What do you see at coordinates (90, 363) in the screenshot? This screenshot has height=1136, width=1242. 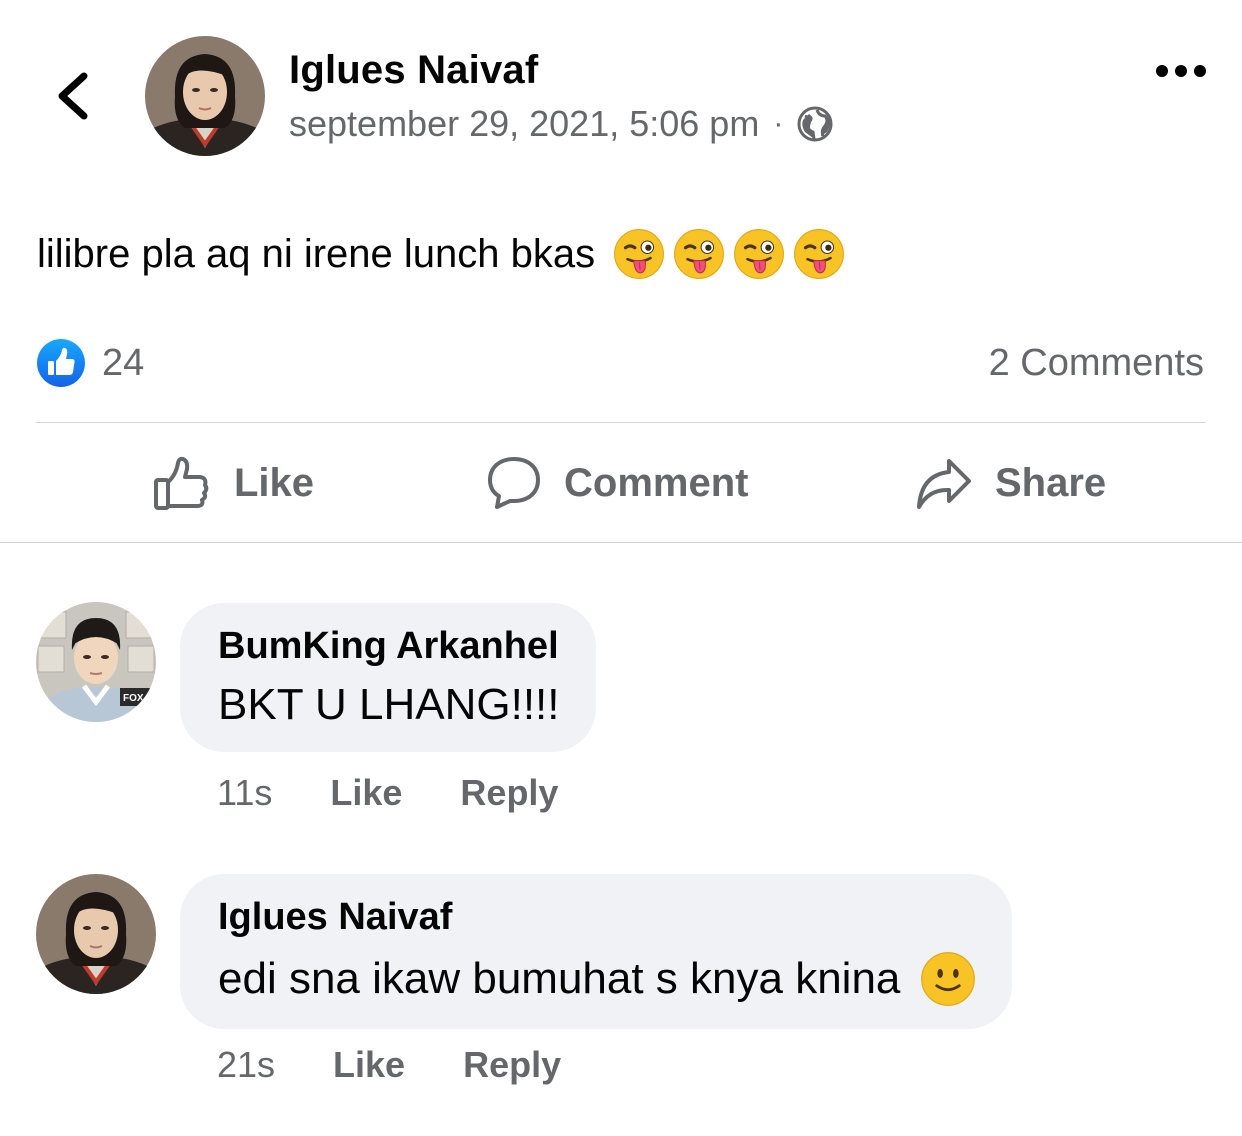 I see `reaction-summary: 24` at bounding box center [90, 363].